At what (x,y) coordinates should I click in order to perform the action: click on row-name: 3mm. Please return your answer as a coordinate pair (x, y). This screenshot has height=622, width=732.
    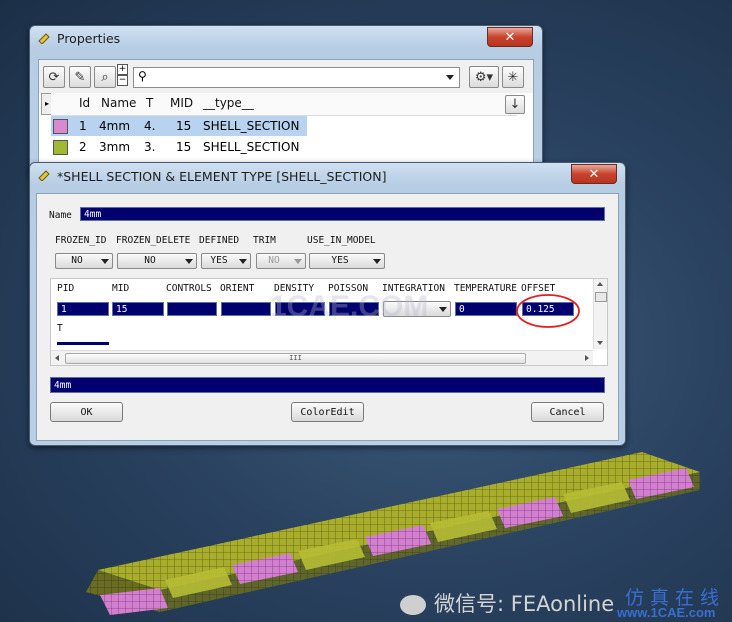
    Looking at the image, I should click on (115, 147).